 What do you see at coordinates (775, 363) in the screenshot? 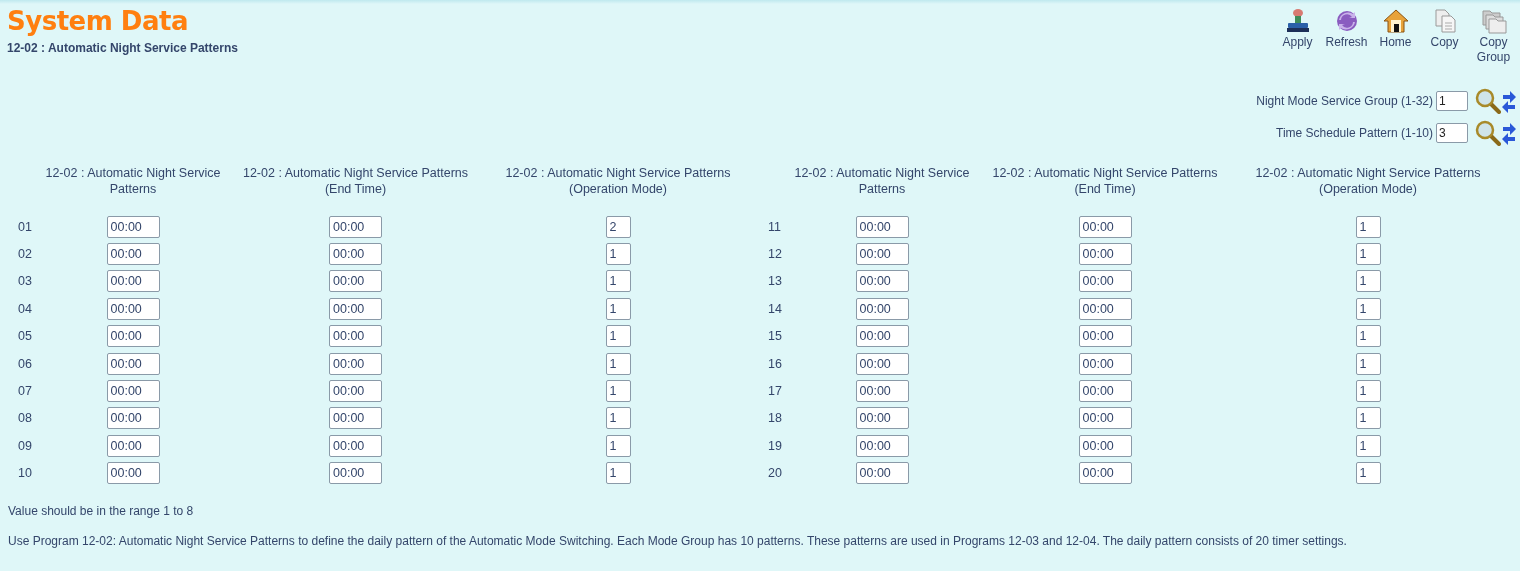
I see `row-number: 16` at bounding box center [775, 363].